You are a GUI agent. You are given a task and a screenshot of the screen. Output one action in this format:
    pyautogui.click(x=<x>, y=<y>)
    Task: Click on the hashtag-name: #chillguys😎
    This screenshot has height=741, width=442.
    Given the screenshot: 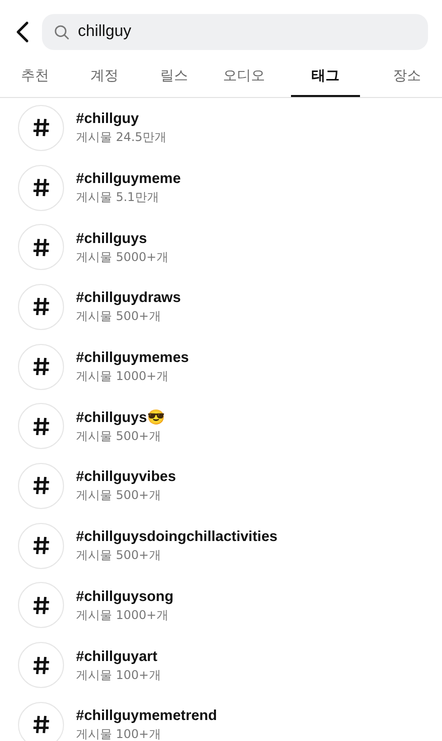 What is the action you would take?
    pyautogui.click(x=120, y=418)
    